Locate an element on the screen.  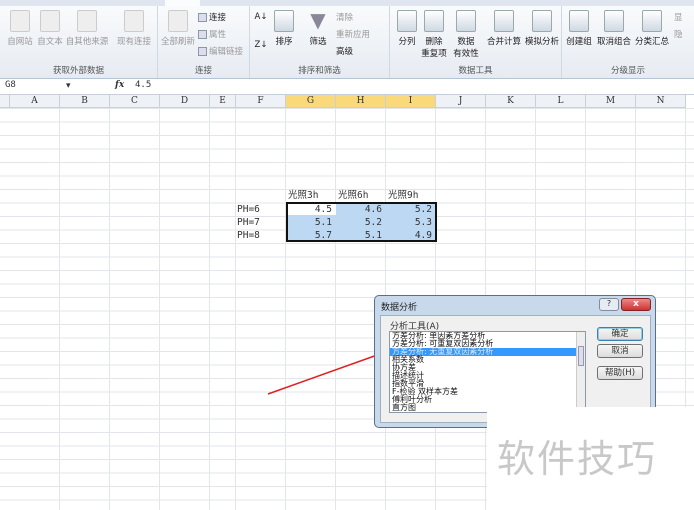
help-icon: ? is located at coordinates (609, 304).